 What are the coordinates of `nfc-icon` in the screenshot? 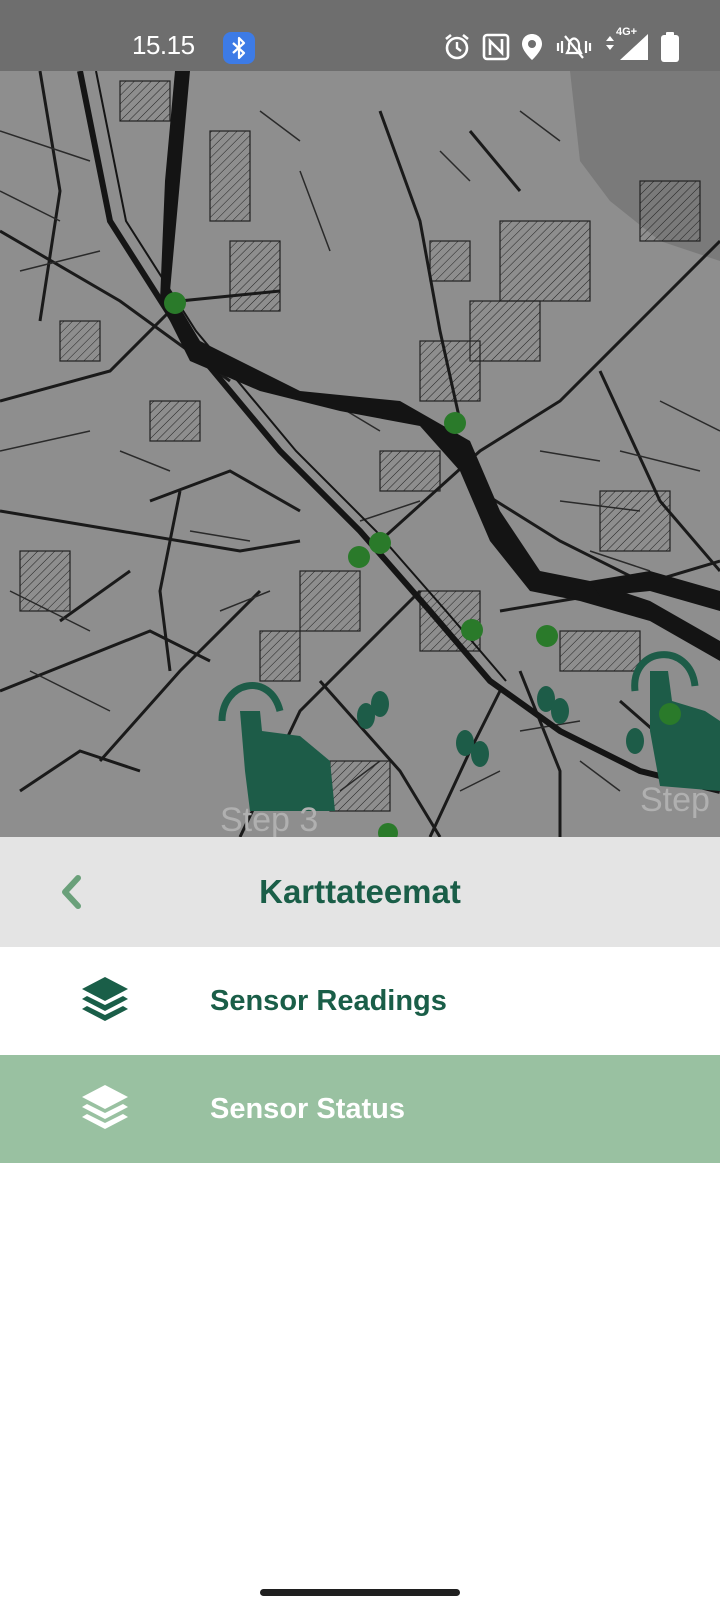 It's located at (496, 47).